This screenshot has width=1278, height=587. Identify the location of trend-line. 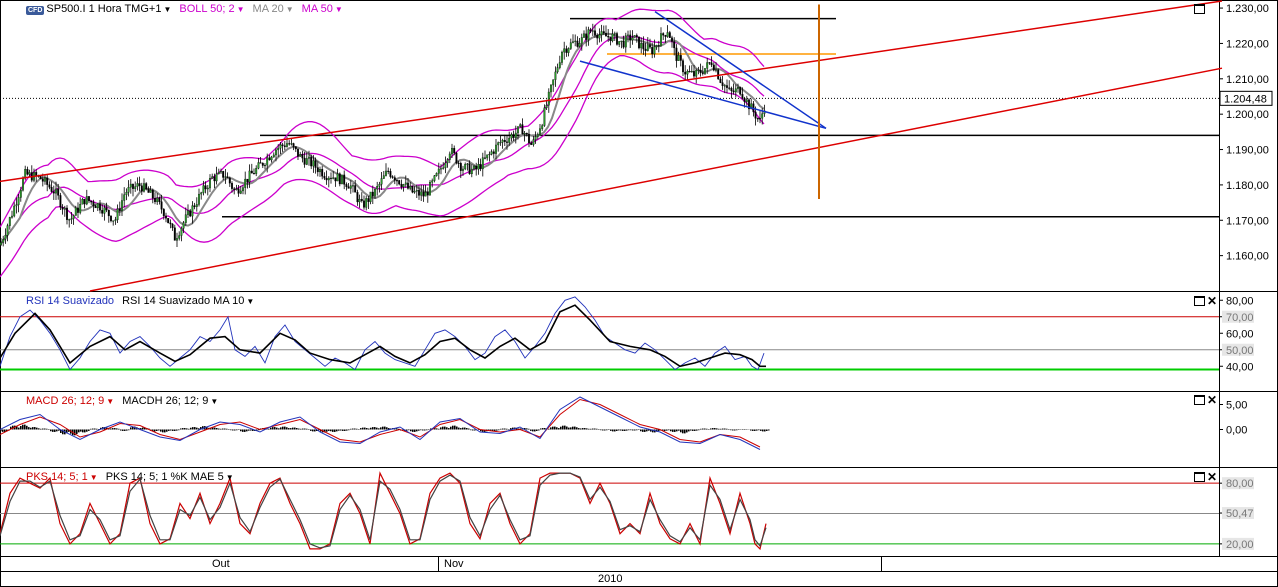
(740, 69).